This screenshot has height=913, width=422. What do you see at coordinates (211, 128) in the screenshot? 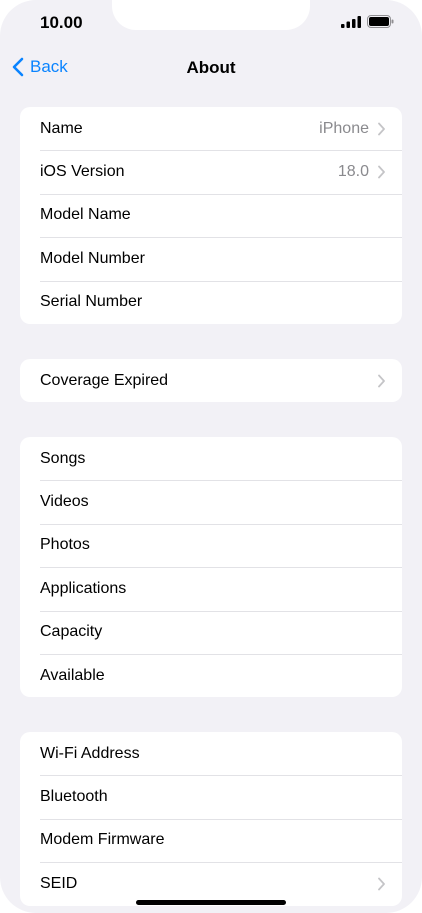
I see `row-name: Name iPhone` at bounding box center [211, 128].